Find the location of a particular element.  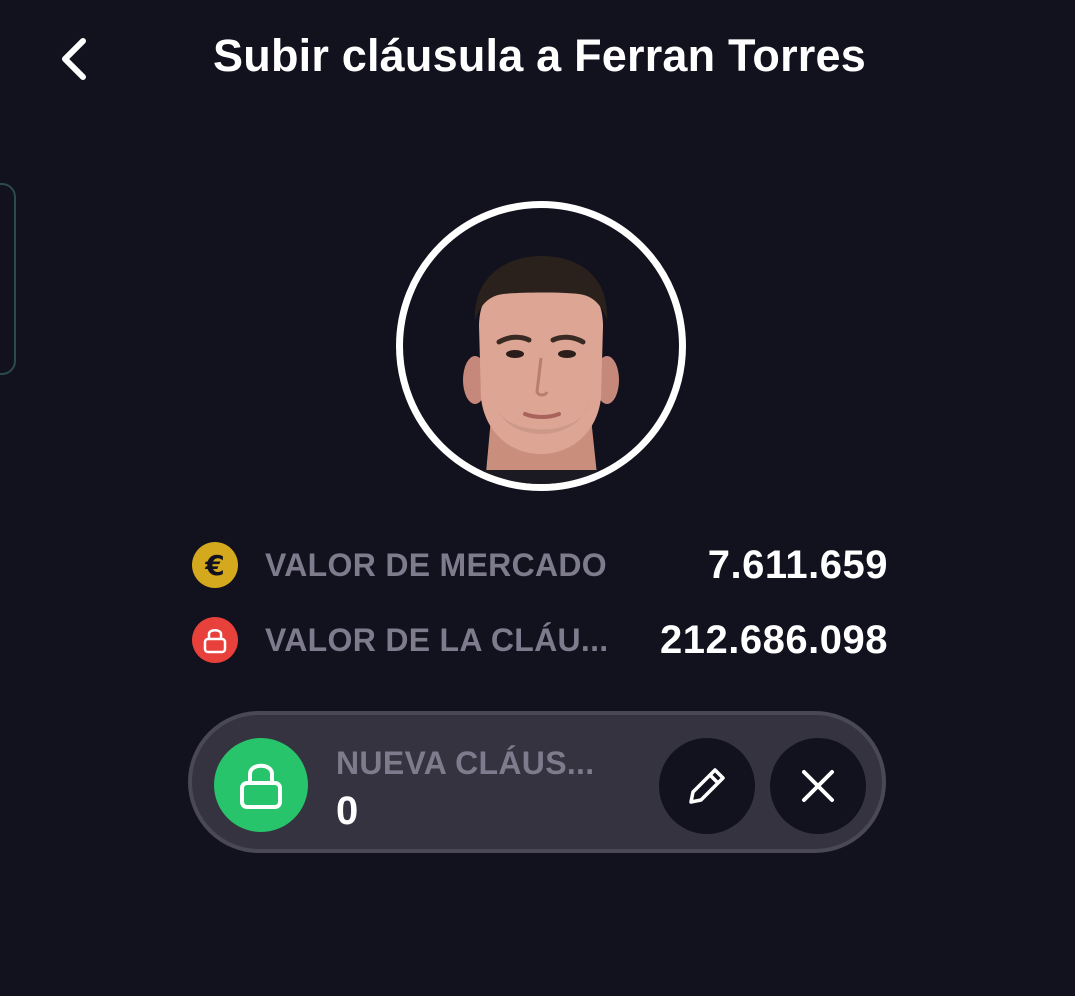

market-value-row: € VALOR DE MERCADO 7.611.659 is located at coordinates (540, 565).